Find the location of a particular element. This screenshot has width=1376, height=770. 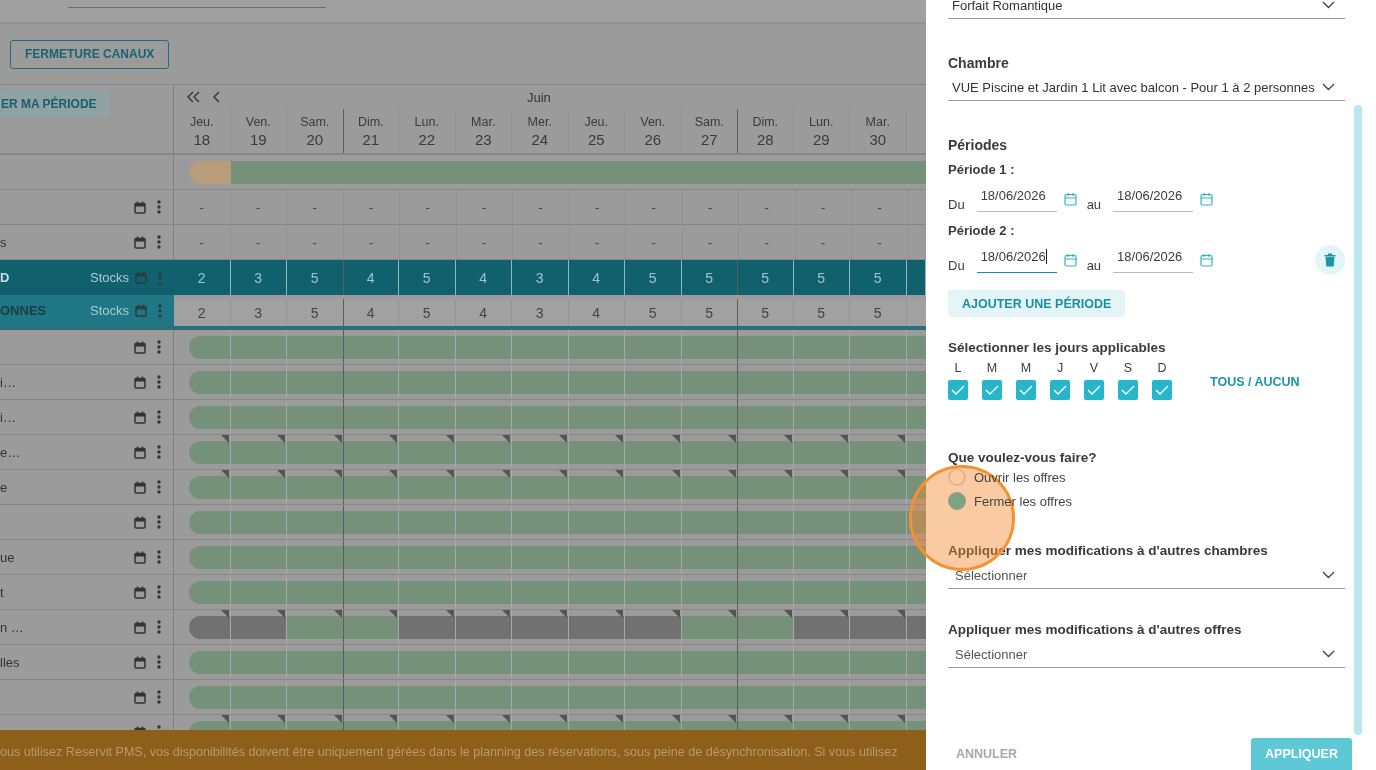

radio-button is located at coordinates (957, 477).